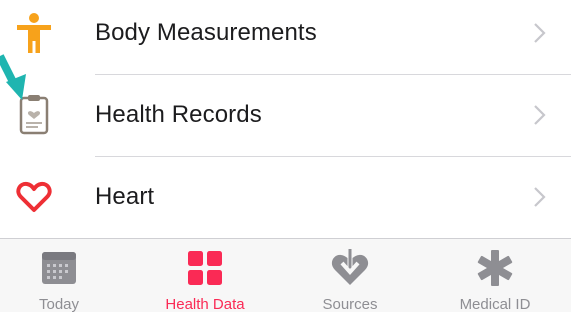  What do you see at coordinates (495, 268) in the screenshot?
I see `asterisk-icon` at bounding box center [495, 268].